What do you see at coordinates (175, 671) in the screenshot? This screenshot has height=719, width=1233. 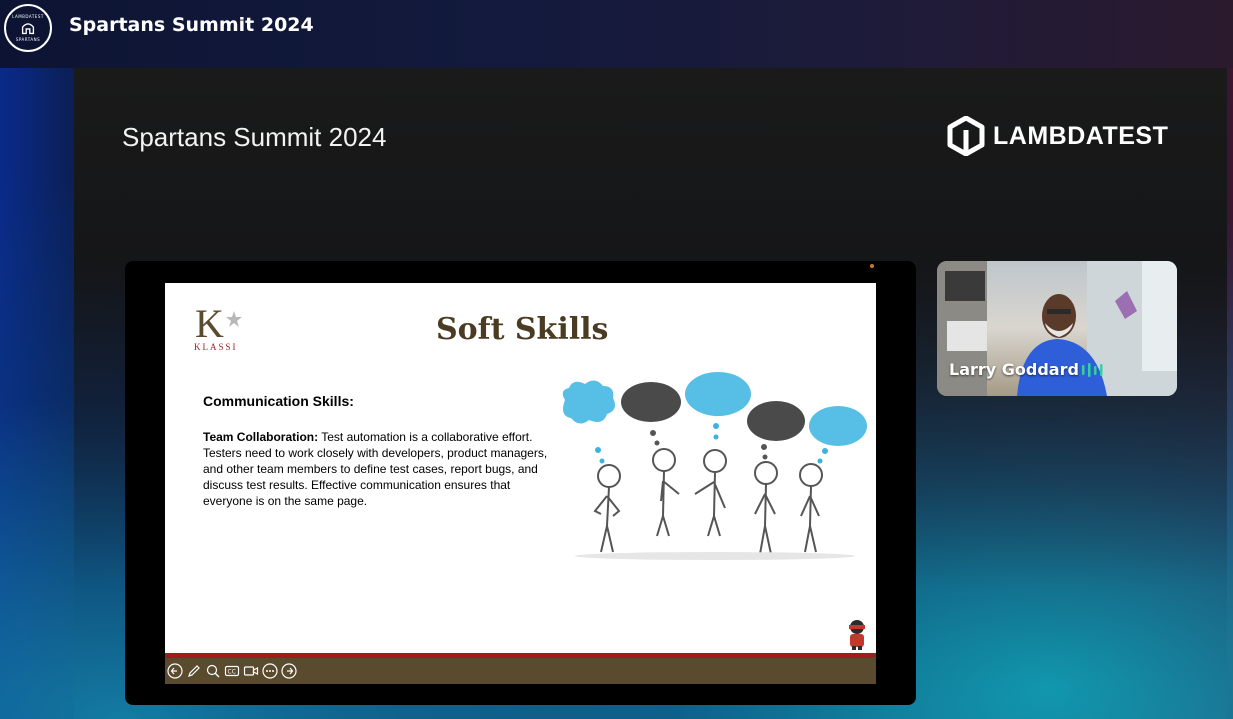 I see `prev-icon` at bounding box center [175, 671].